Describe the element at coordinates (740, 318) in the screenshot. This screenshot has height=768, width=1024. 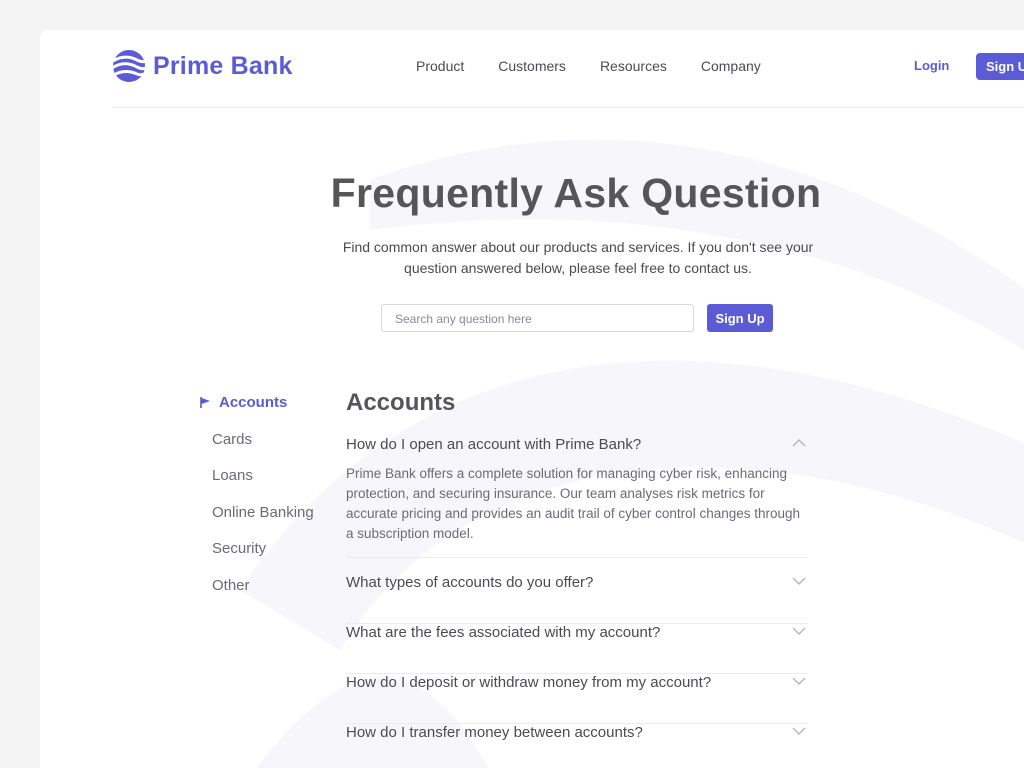
I see `search-button: Sign Up` at that location.